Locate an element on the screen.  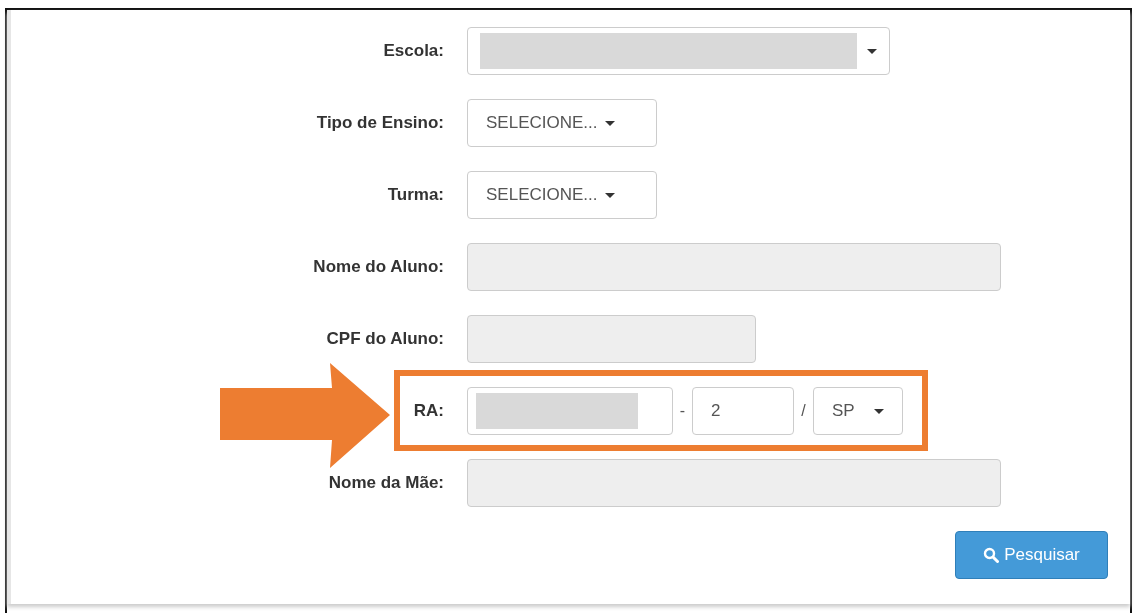
field-label: Tipo de Ensino: is located at coordinates (380, 123).